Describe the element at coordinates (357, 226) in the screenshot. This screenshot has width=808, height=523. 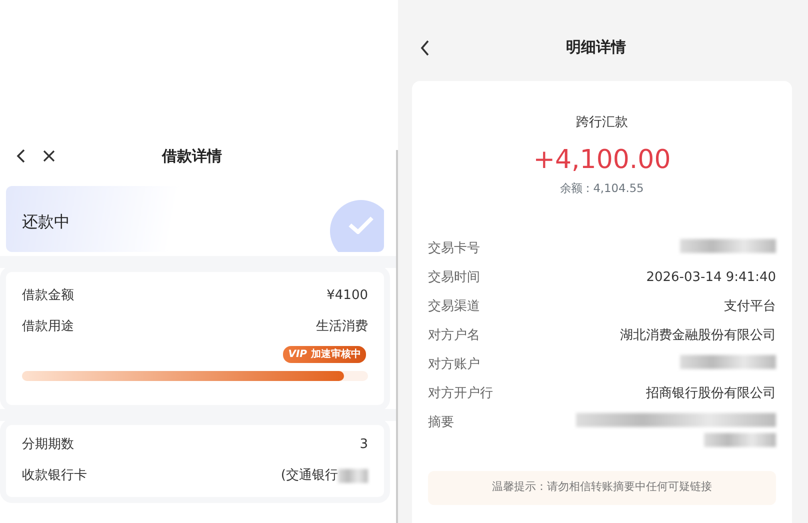
I see `check-icon` at that location.